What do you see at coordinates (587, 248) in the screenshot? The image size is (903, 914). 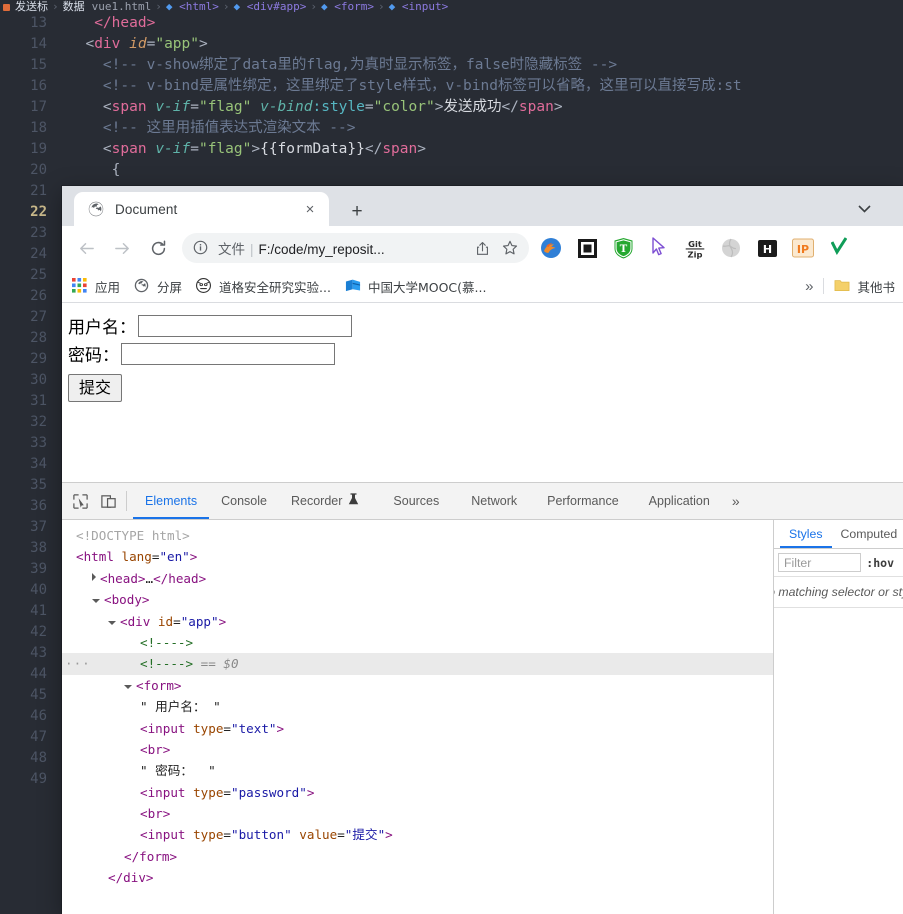 I see `black-square-icon` at bounding box center [587, 248].